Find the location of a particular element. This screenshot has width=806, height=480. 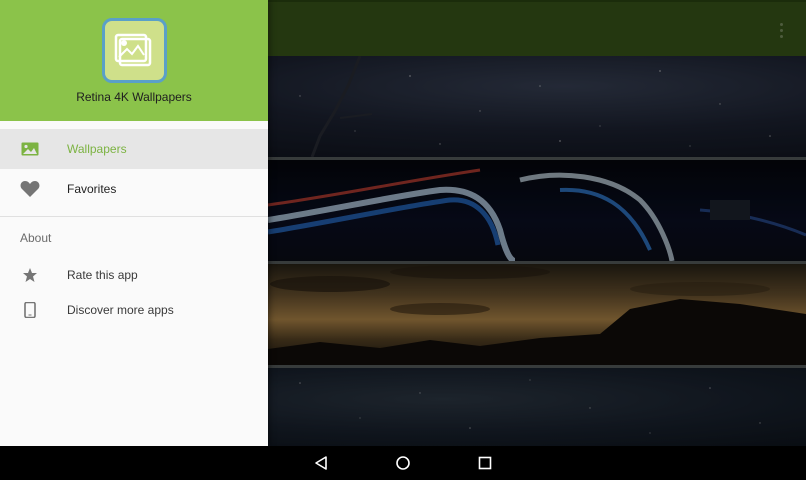

phone-icon is located at coordinates (30, 310).